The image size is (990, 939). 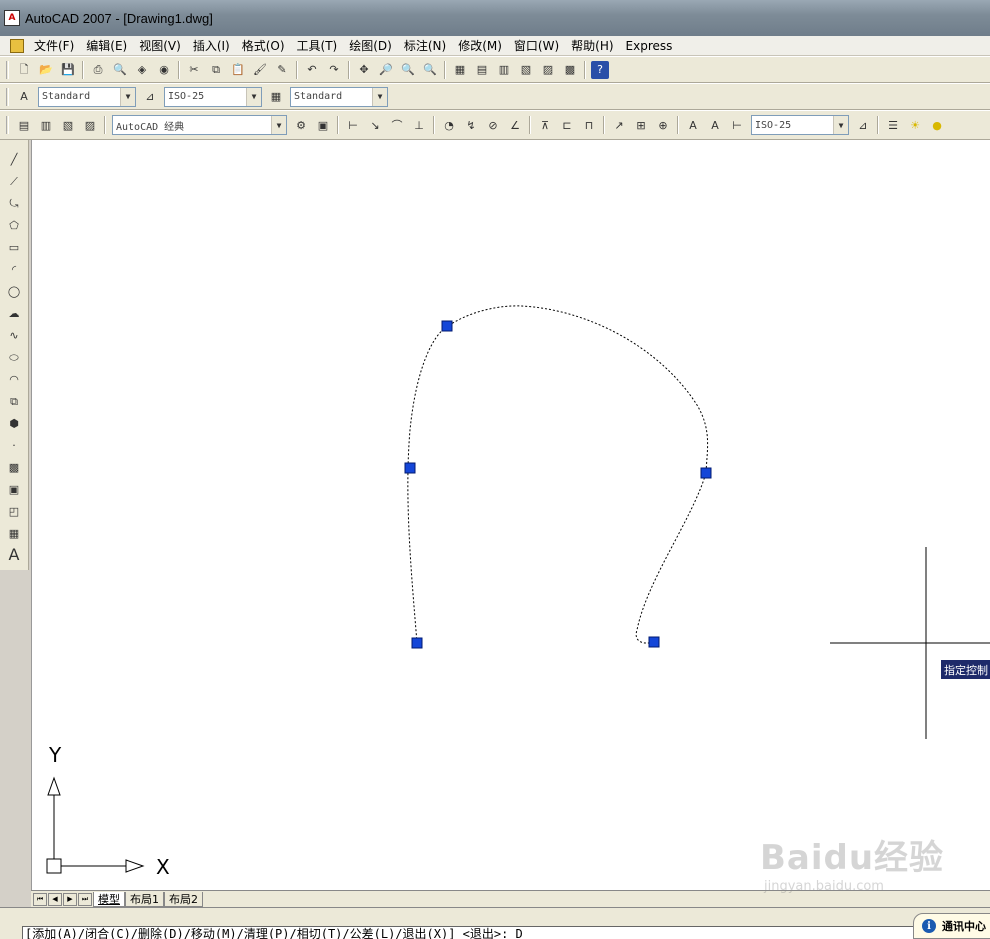 I want to click on zoom-window-icon: 🔍, so click(x=408, y=70).